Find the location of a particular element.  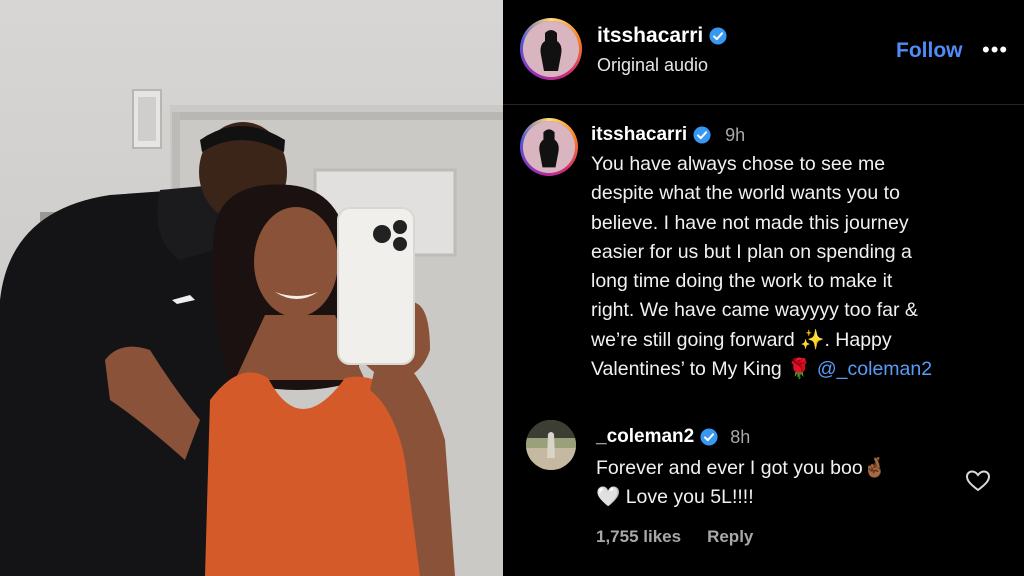

caption-line: Valentines’ to My King 🌹 is located at coordinates (704, 369).